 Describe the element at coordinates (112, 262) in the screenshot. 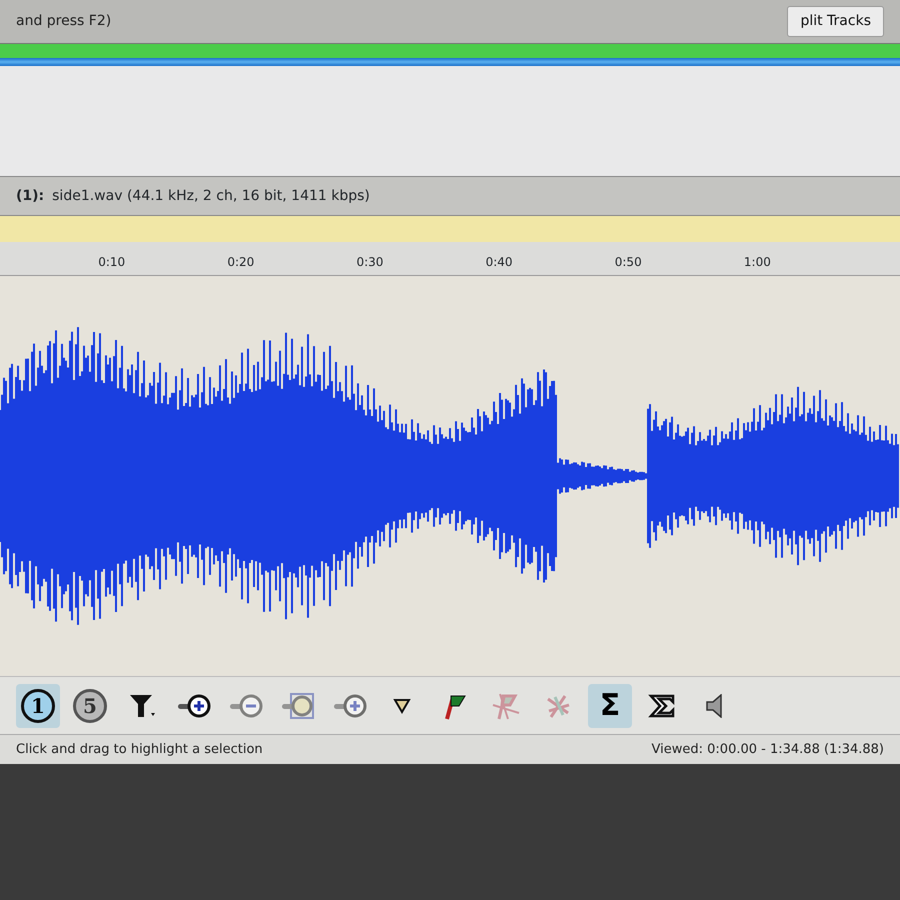

I see `time-label: 0:10` at that location.